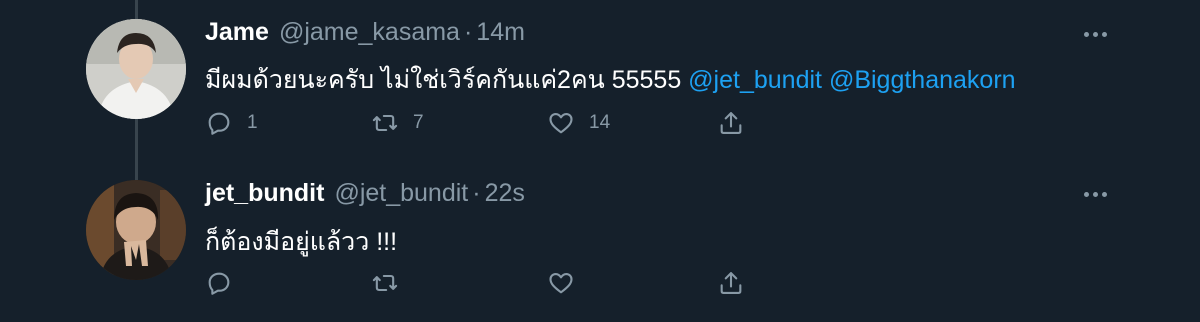  What do you see at coordinates (401, 193) in the screenshot?
I see `user-handle: @jet_bundit` at bounding box center [401, 193].